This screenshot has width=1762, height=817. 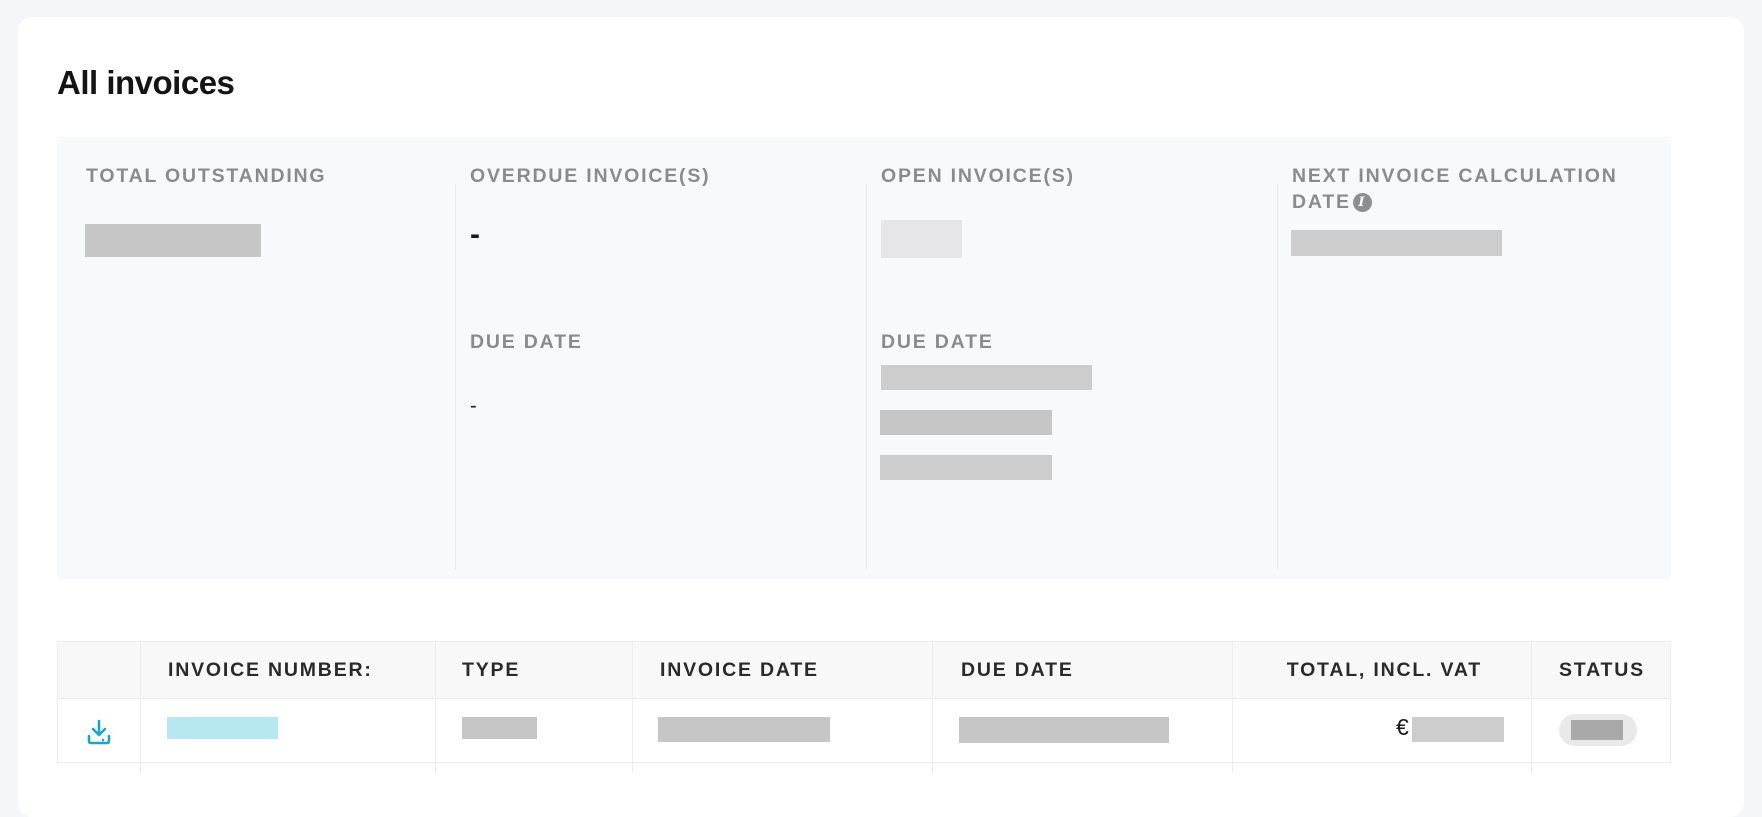 What do you see at coordinates (1474, 358) in the screenshot?
I see `next-calculation-section: NEXT INVOICE CALCULATION DATE i` at bounding box center [1474, 358].